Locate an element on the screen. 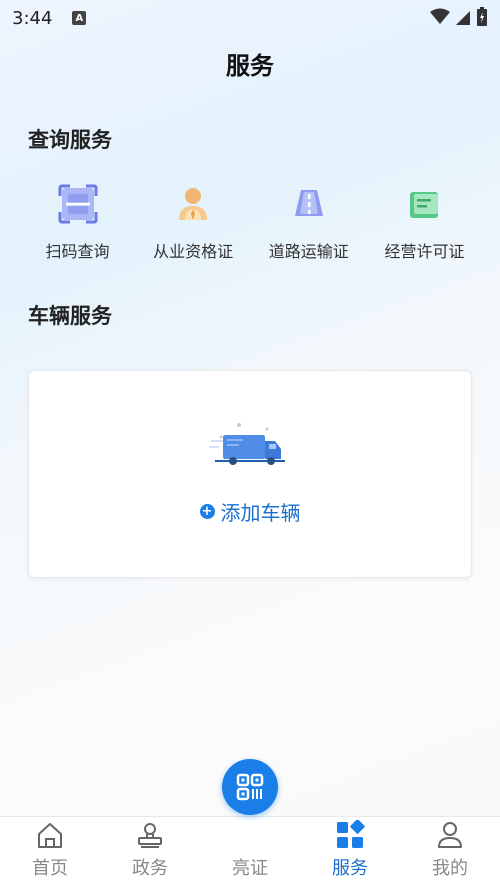 Image resolution: width=500 pixels, height=888 pixels. query-services-title: 查询服务 is located at coordinates (70, 140).